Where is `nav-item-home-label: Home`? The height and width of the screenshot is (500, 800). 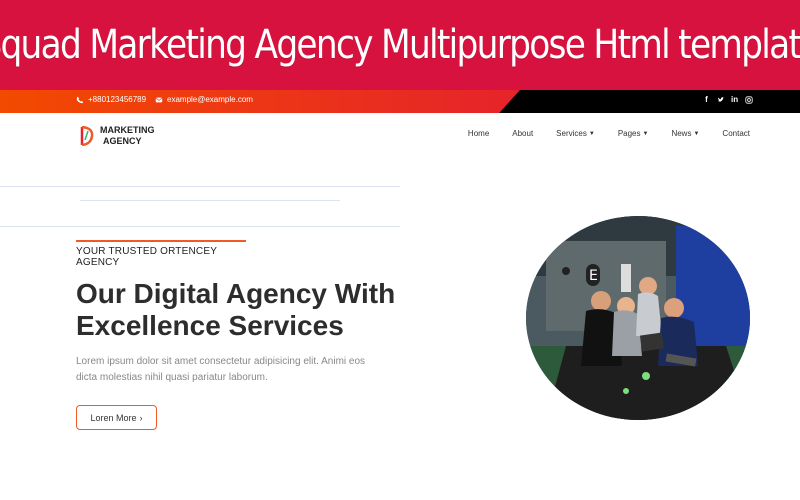
nav-item-home-label: Home is located at coordinates (478, 133).